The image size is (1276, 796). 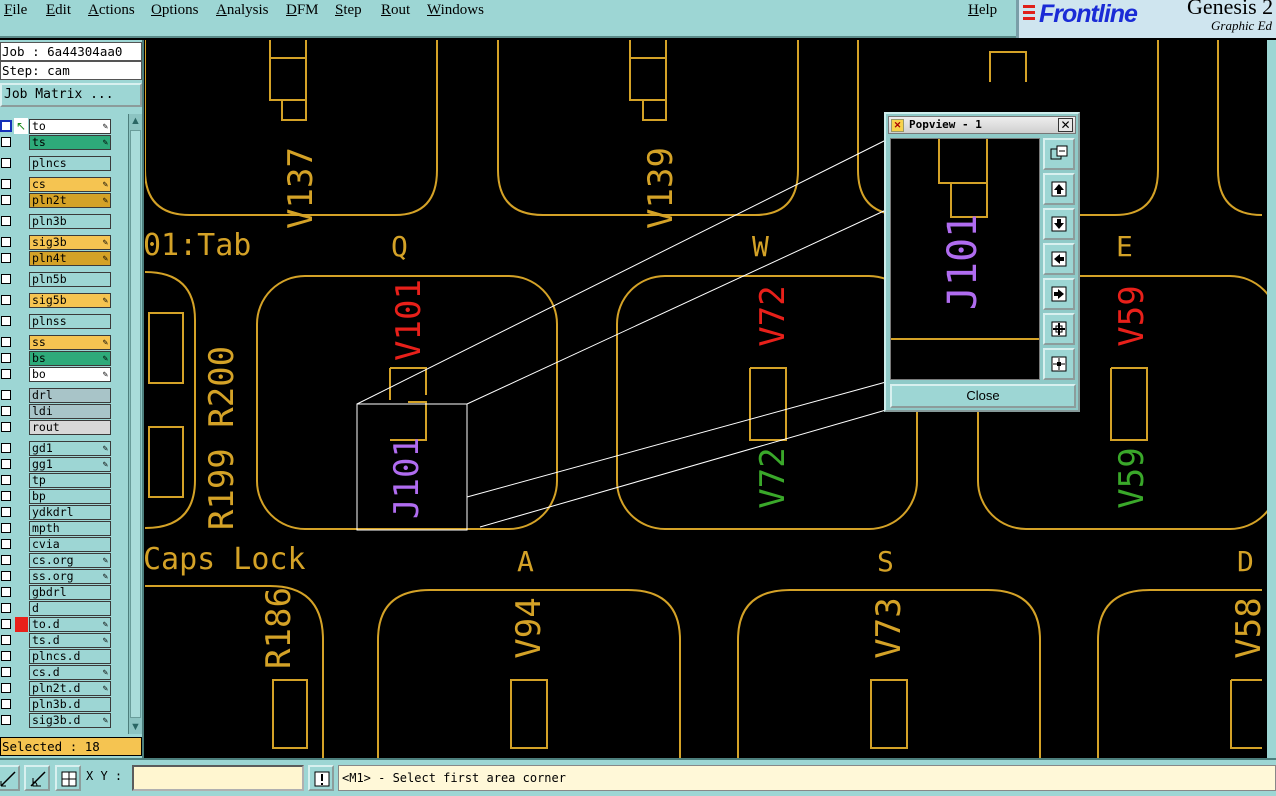 What do you see at coordinates (37, 778) in the screenshot?
I see `snap-icon` at bounding box center [37, 778].